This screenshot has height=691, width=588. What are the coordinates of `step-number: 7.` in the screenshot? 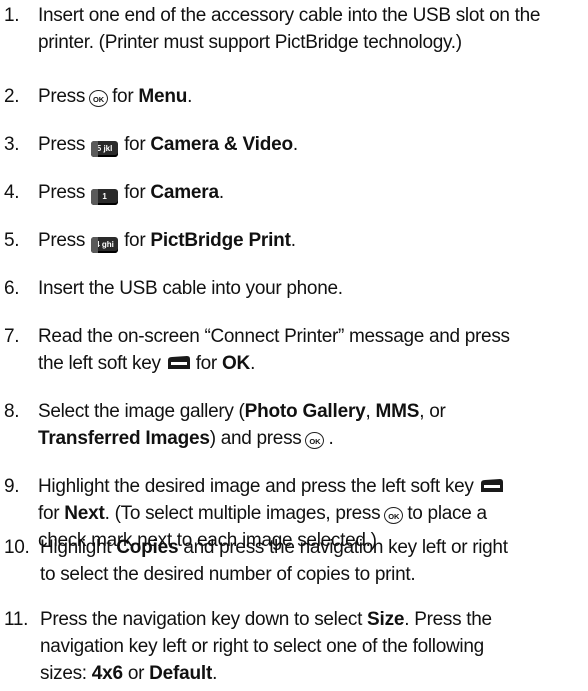 It's located at (12, 336).